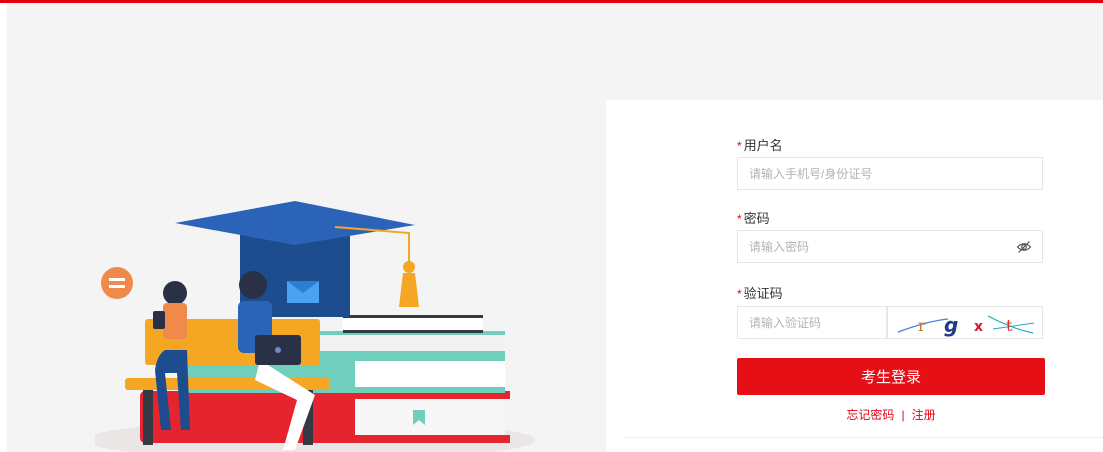  What do you see at coordinates (978, 327) in the screenshot?
I see `svg-text: x` at bounding box center [978, 327].